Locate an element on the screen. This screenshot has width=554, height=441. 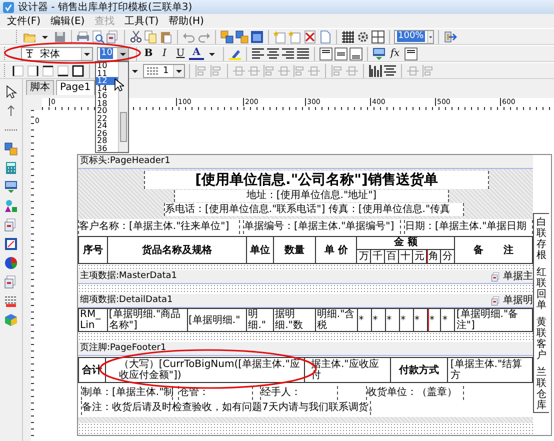
band-header: 细项数据:DetailData1 is located at coordinates (126, 300).